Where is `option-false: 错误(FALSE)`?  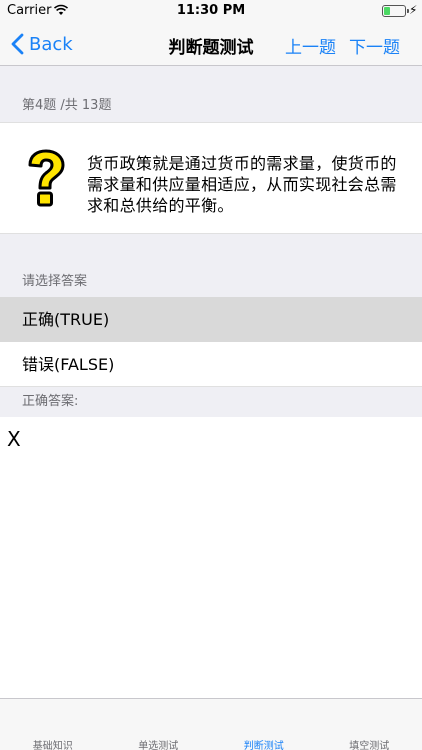
option-false: 错误(FALSE) is located at coordinates (211, 364).